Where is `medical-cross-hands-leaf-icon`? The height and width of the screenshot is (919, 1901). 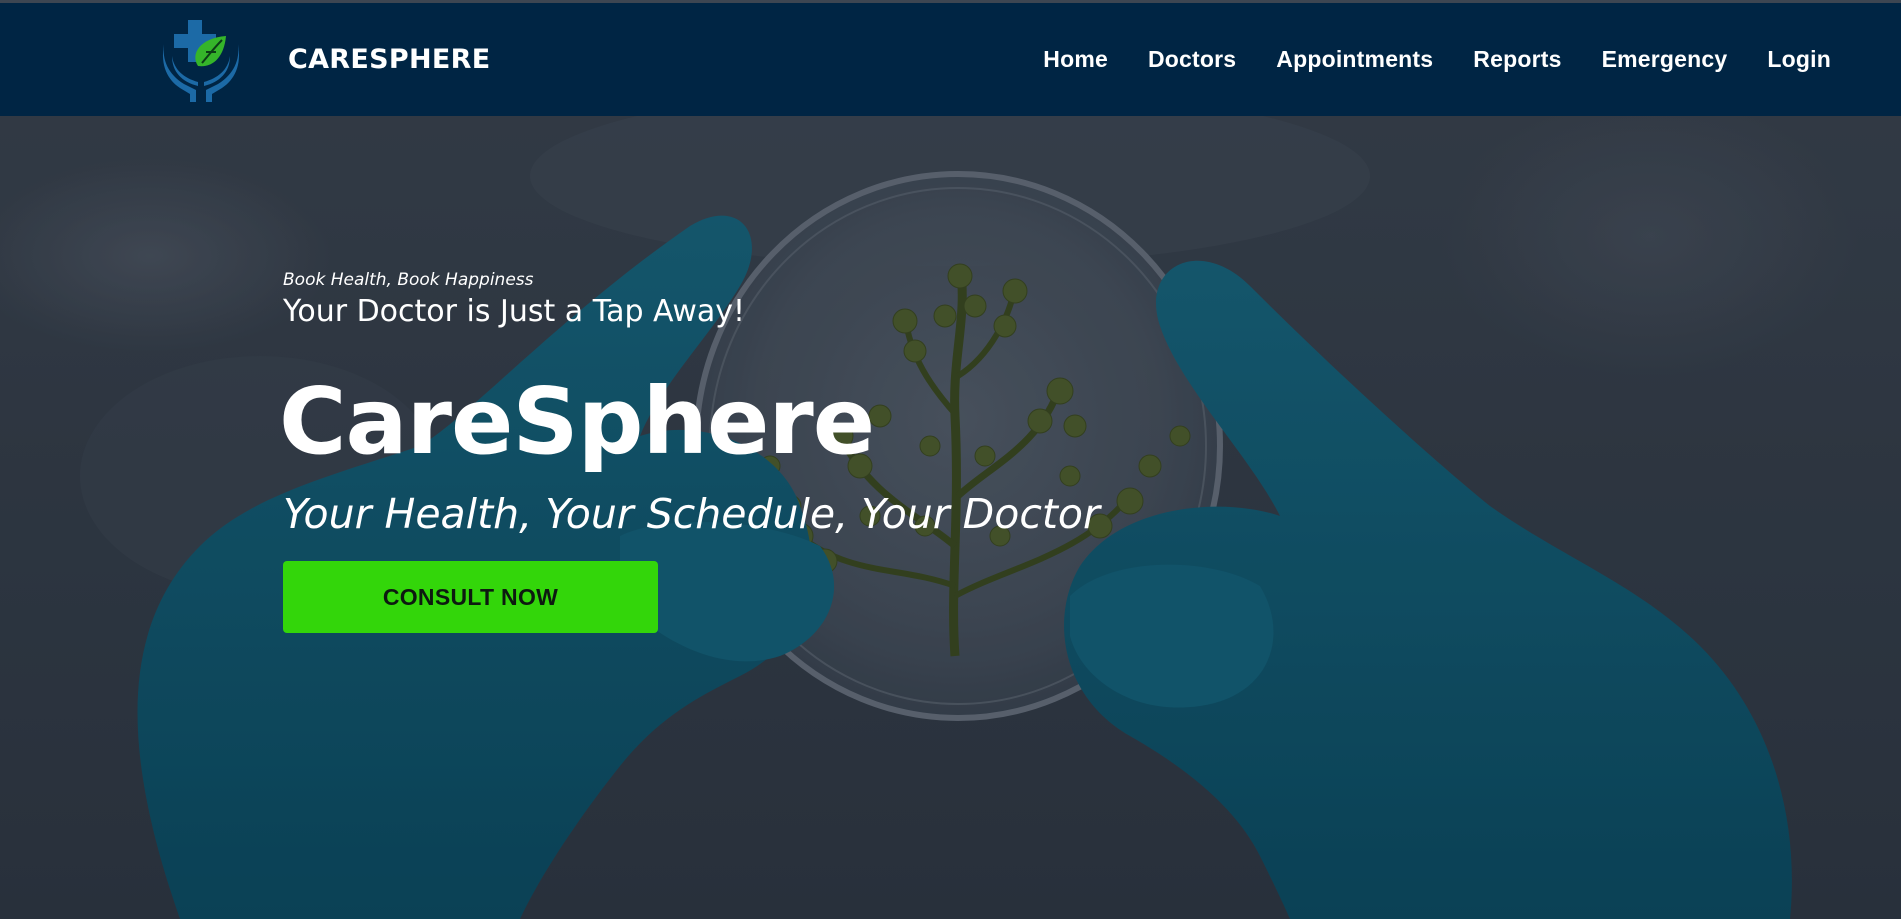
medical-cross-hands-leaf-icon is located at coordinates (201, 61).